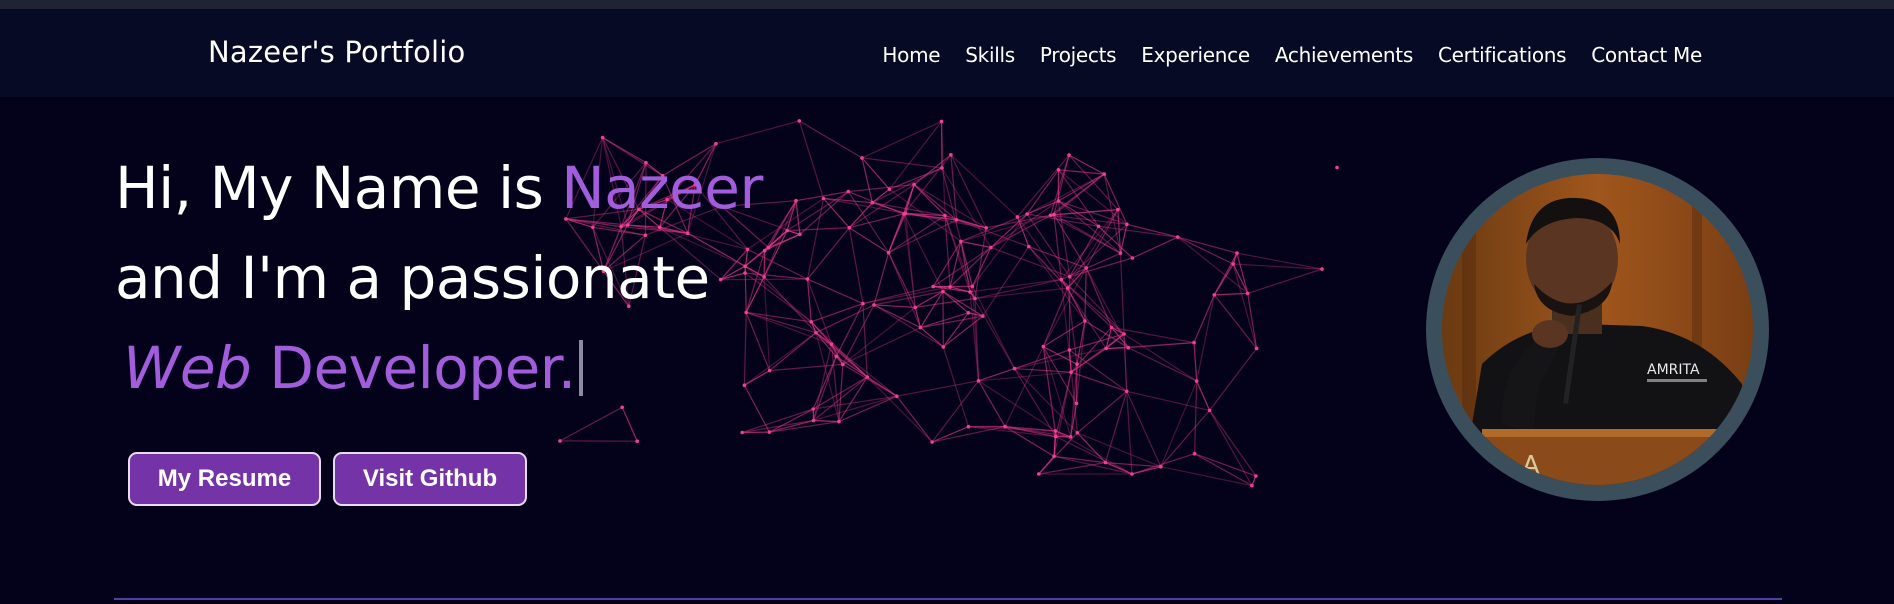 Image resolution: width=1894 pixels, height=604 pixels. Describe the element at coordinates (662, 188) in the screenshot. I see `hero-name: Nazeer` at that location.